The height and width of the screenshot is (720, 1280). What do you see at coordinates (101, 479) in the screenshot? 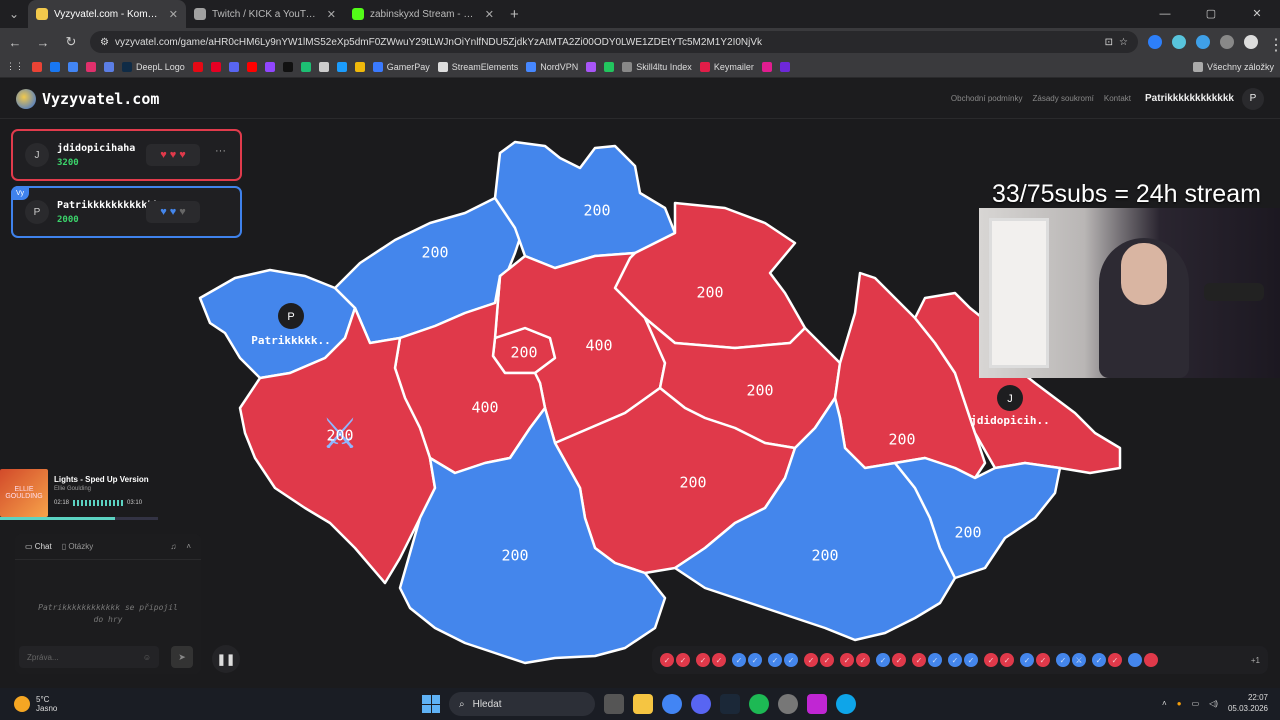
I see `track-title: Lights - Sped Up Version` at bounding box center [101, 479].